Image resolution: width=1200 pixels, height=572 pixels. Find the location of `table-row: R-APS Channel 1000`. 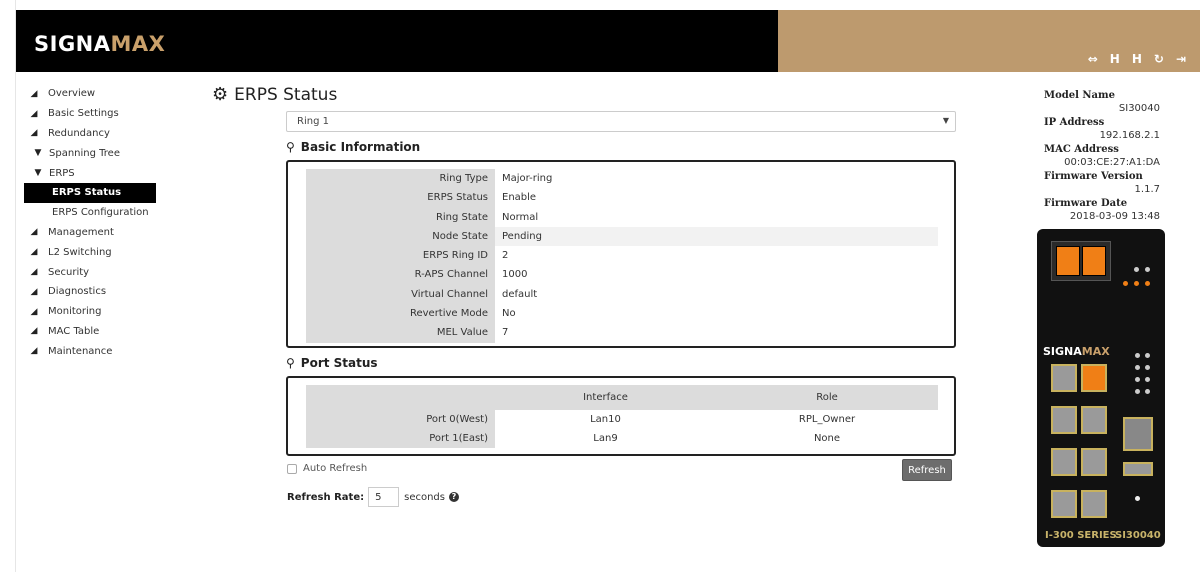

table-row: R-APS Channel 1000 is located at coordinates (622, 275).